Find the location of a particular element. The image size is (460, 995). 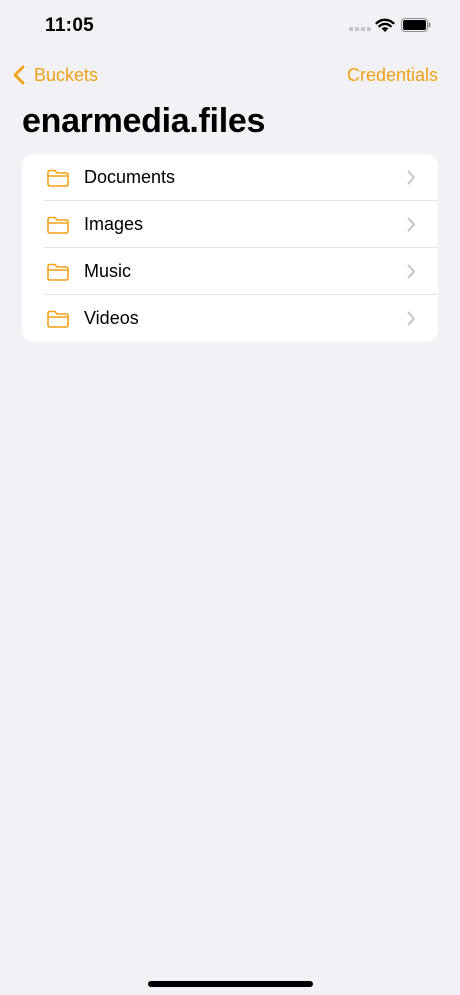

list-item-videos: Videos is located at coordinates (230, 318).